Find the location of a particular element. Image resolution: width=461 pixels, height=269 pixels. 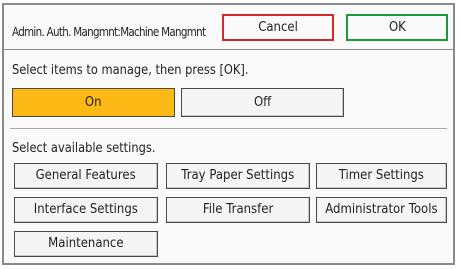

file-transfer-label: File Transfer is located at coordinates (238, 209).